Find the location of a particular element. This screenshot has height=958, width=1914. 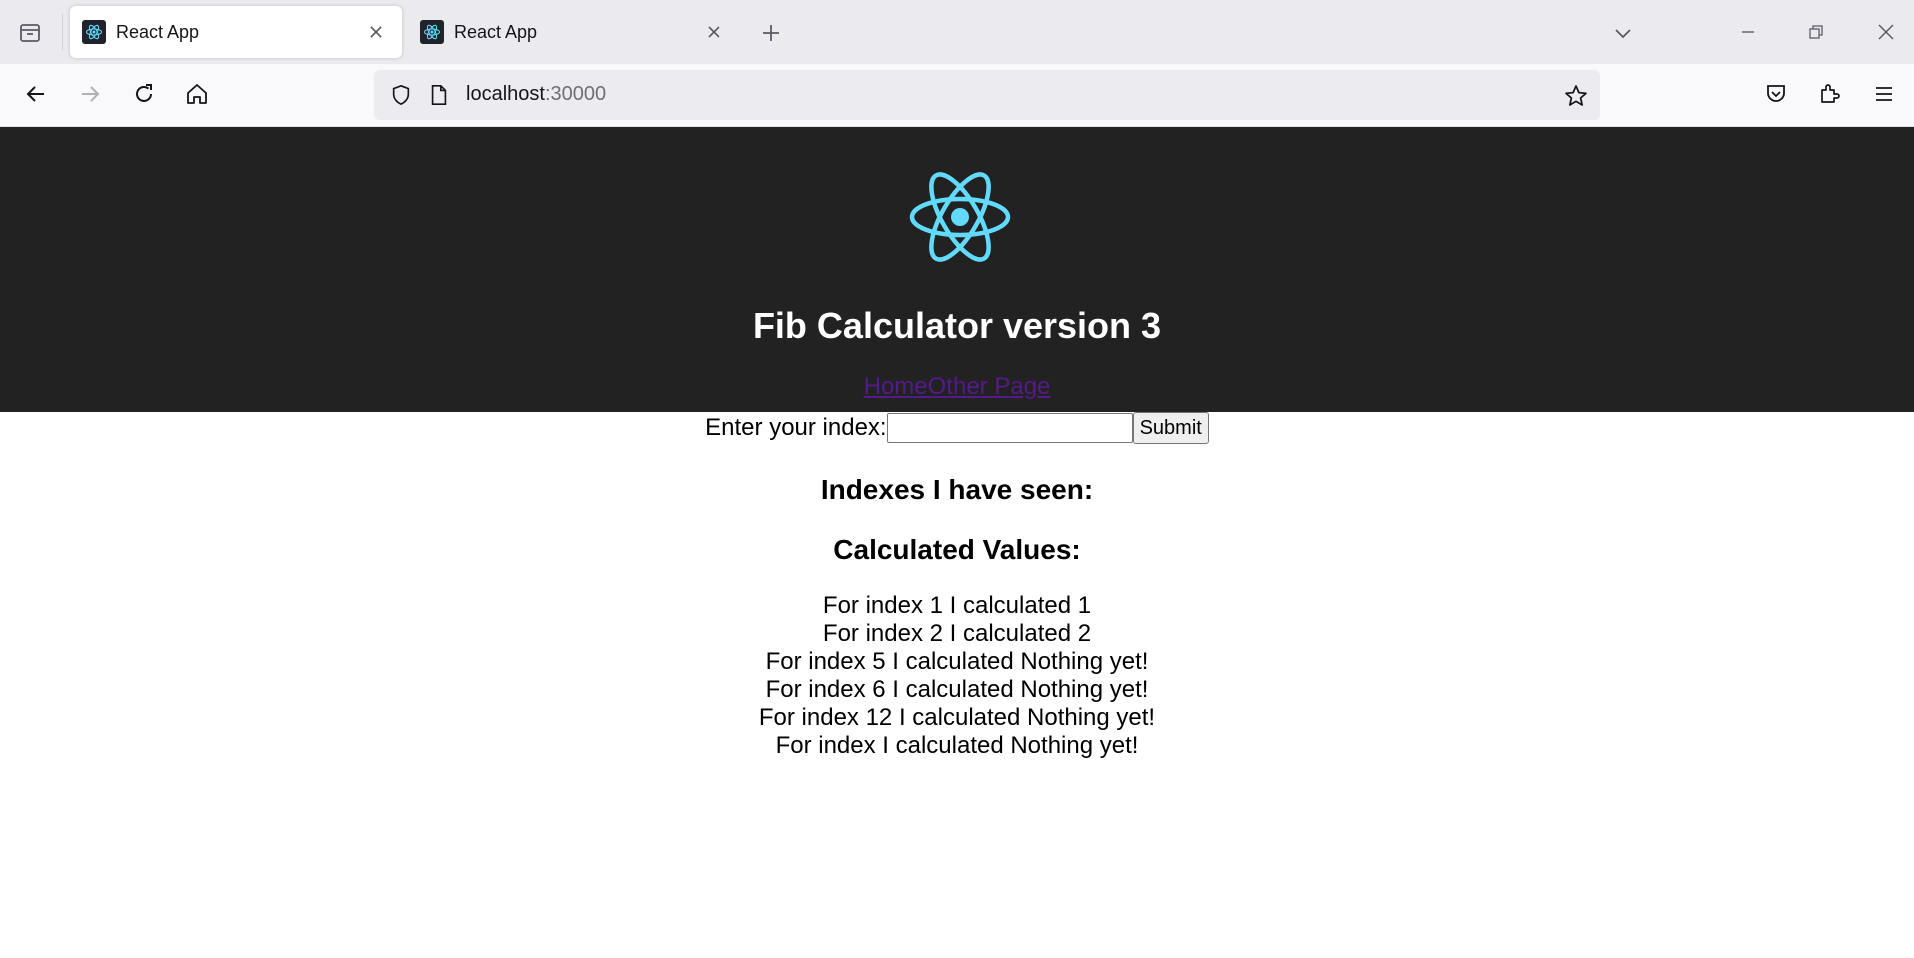

calculated-value-item: For index 1 I calculated 1 is located at coordinates (957, 605).